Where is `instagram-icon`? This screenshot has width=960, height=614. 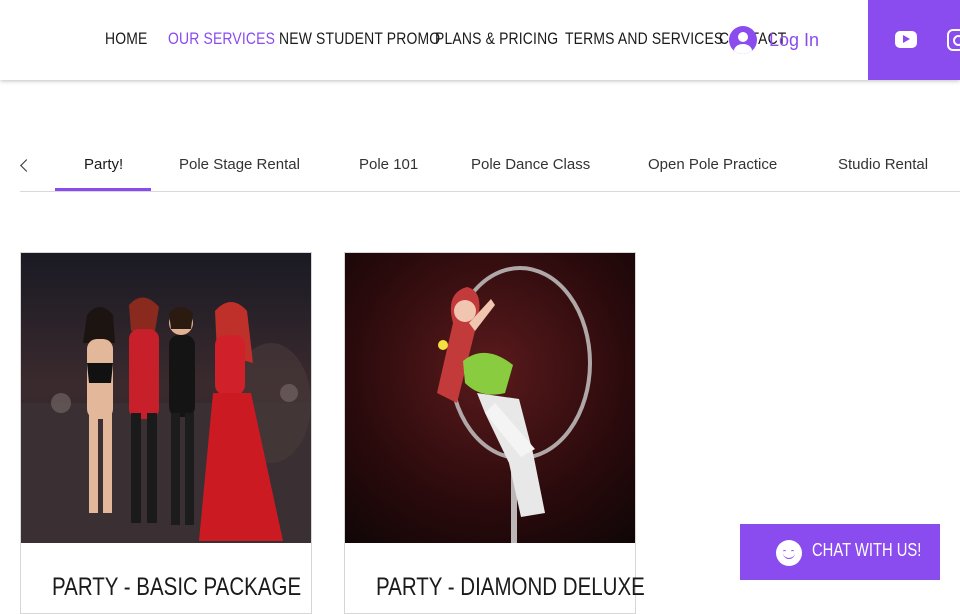
instagram-icon is located at coordinates (953, 40).